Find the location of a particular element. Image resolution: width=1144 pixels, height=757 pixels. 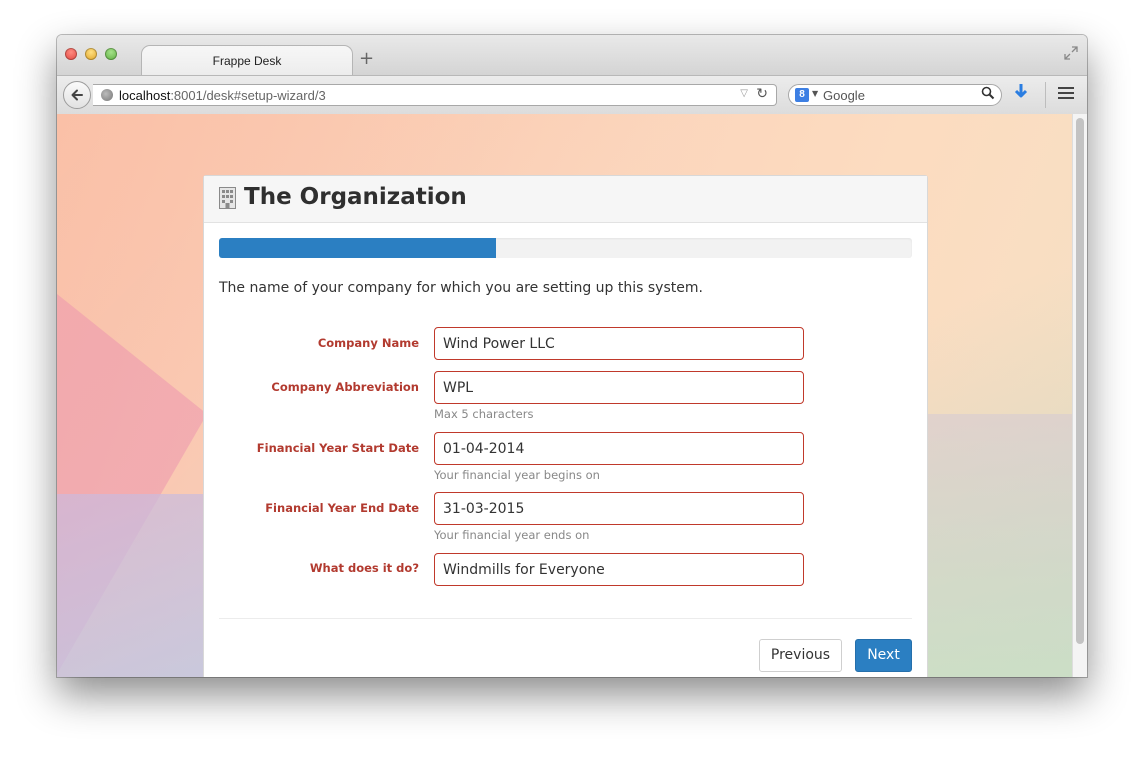

back-button is located at coordinates (77, 95).